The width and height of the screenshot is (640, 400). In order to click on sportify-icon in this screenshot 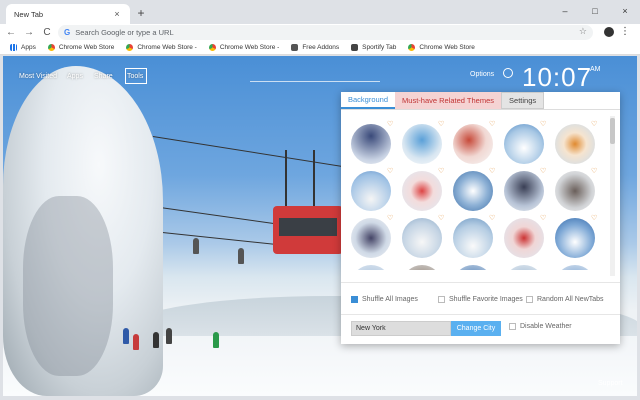, I will do `click(355, 47)`.